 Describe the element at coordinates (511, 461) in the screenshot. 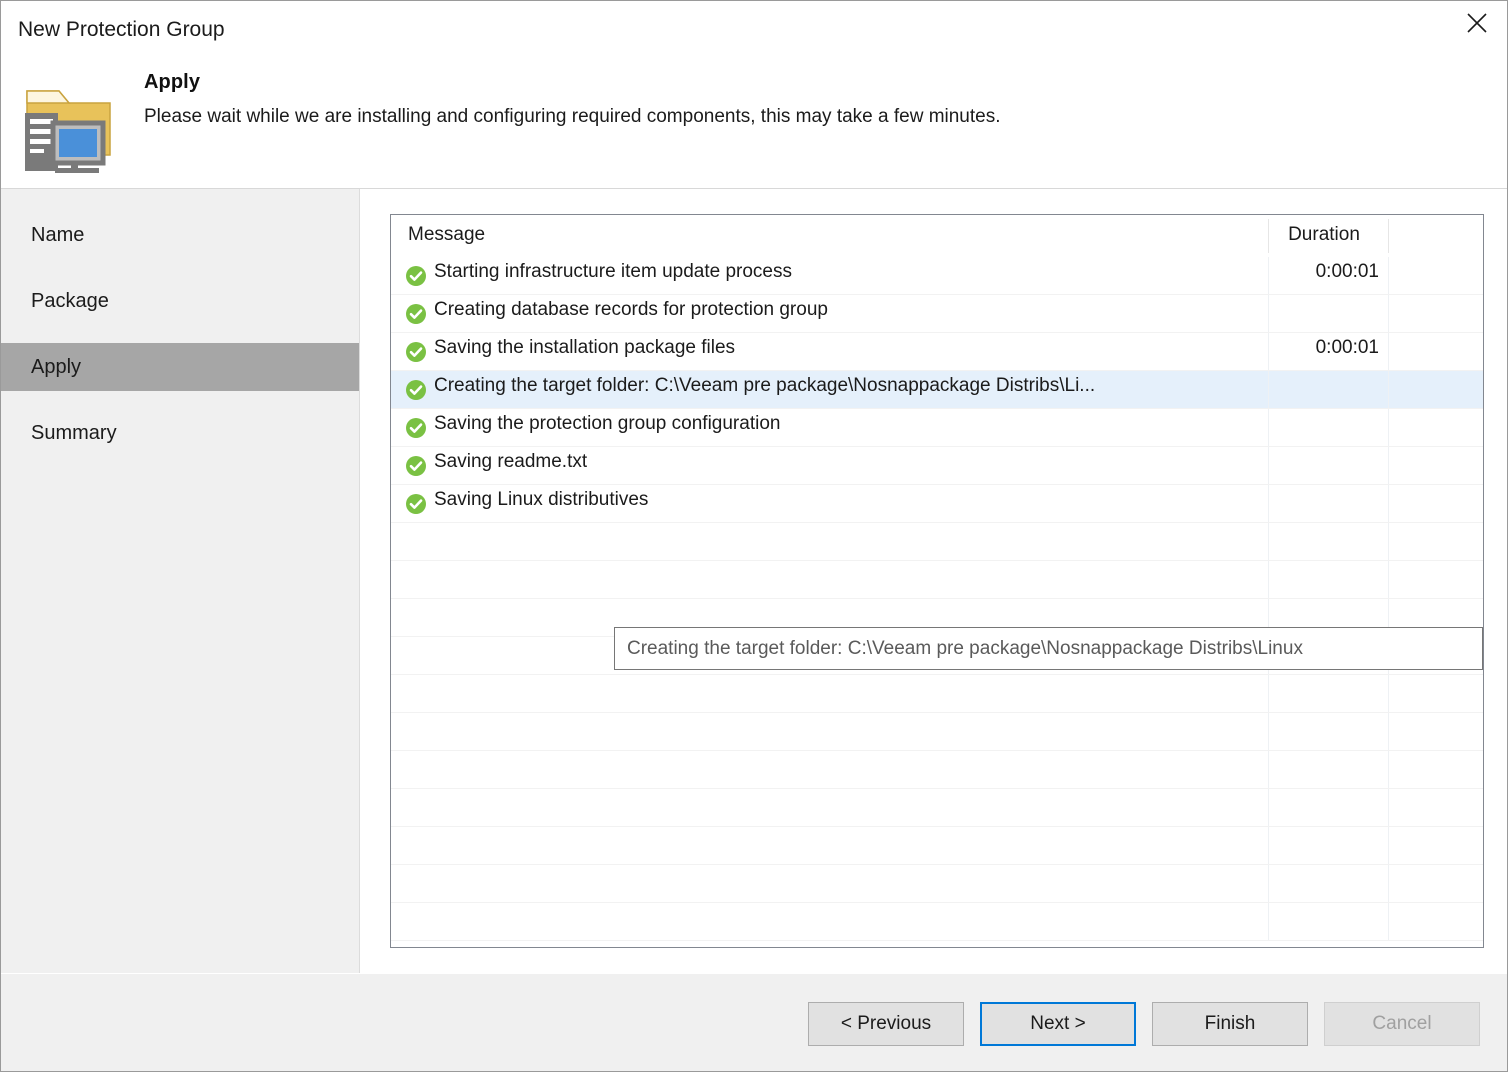

I see `row-message: Saving readme.txt` at that location.